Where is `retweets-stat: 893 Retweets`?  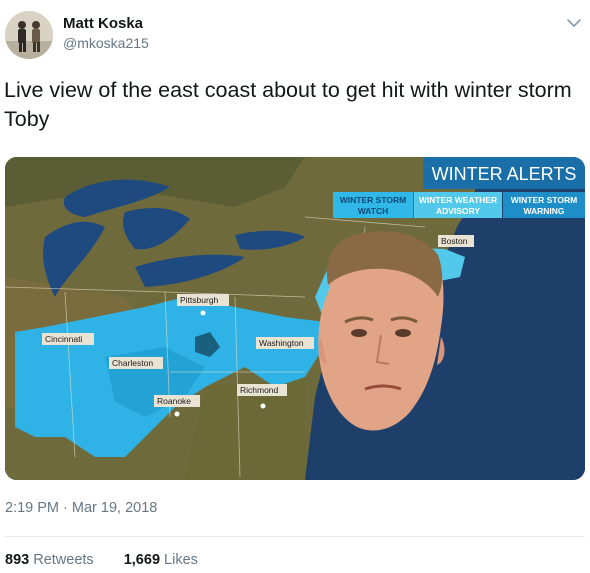 retweets-stat: 893 Retweets is located at coordinates (49, 560).